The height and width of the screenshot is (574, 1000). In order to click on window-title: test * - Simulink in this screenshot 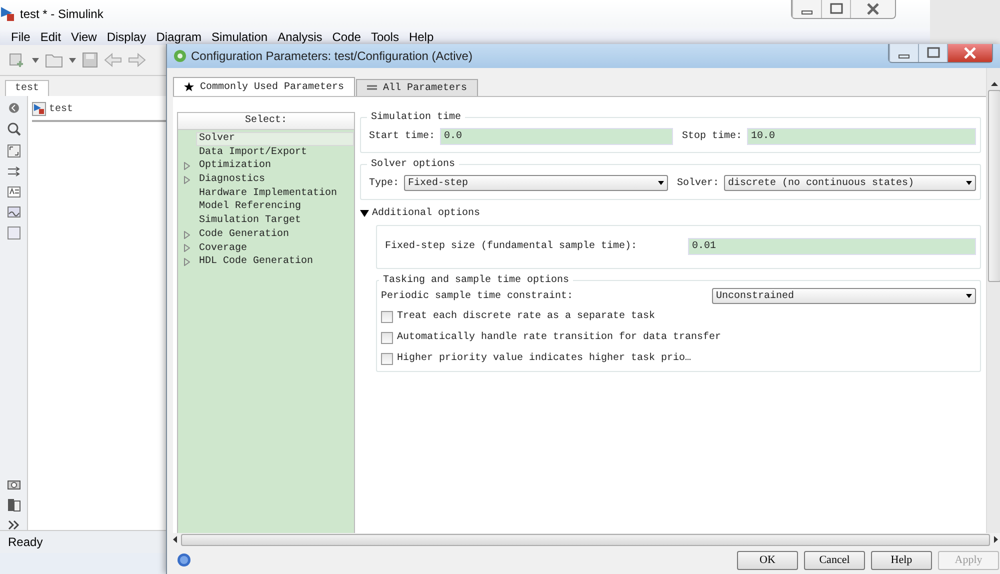, I will do `click(62, 14)`.